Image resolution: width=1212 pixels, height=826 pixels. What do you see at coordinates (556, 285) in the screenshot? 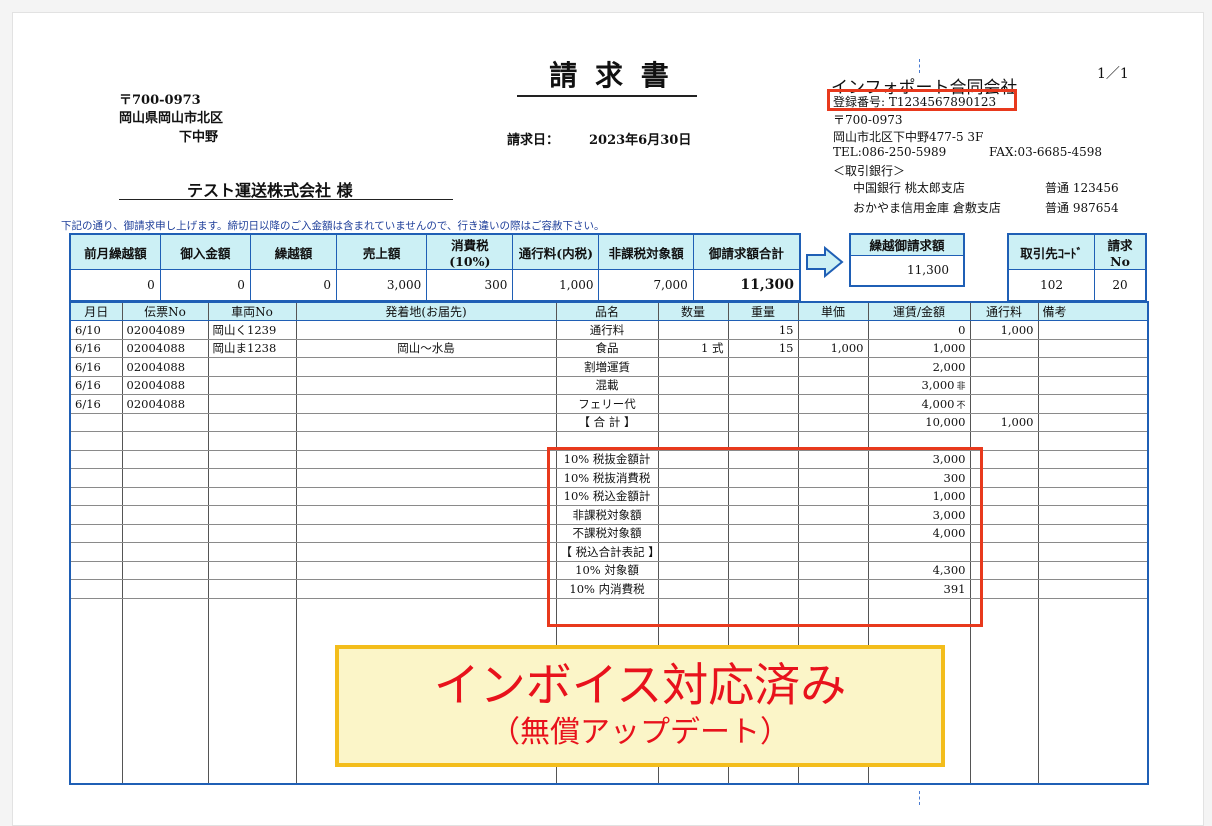
I see `summary-value: 1,000` at bounding box center [556, 285].